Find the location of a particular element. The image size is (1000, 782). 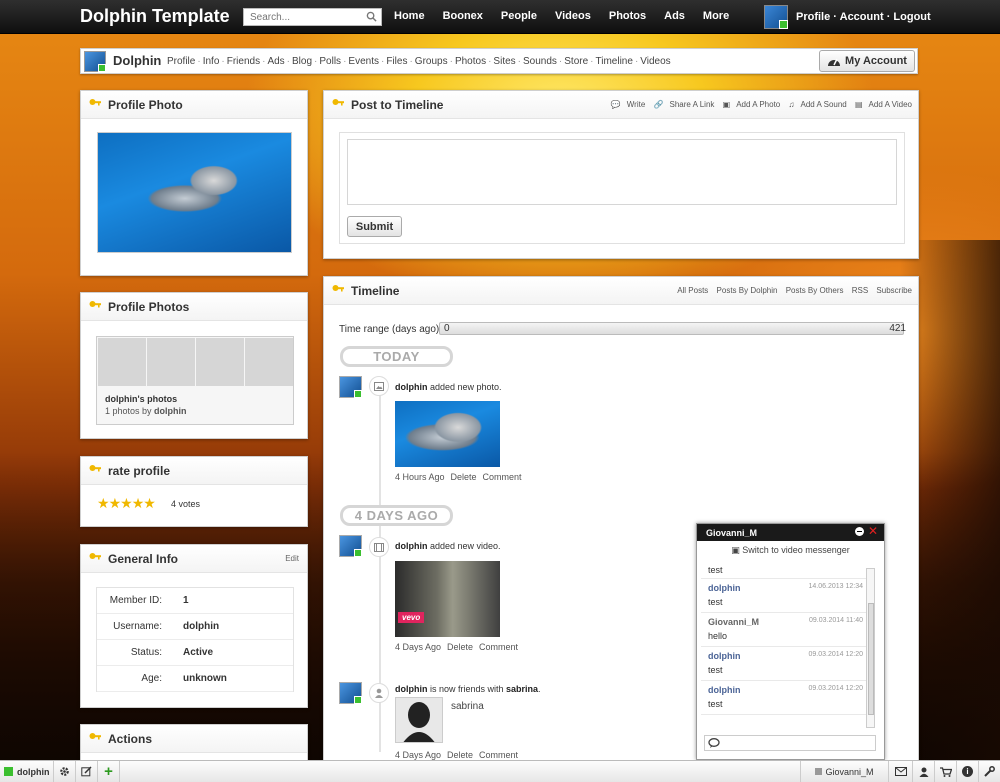

profile-menu-timeline: Timeline is located at coordinates (614, 61).